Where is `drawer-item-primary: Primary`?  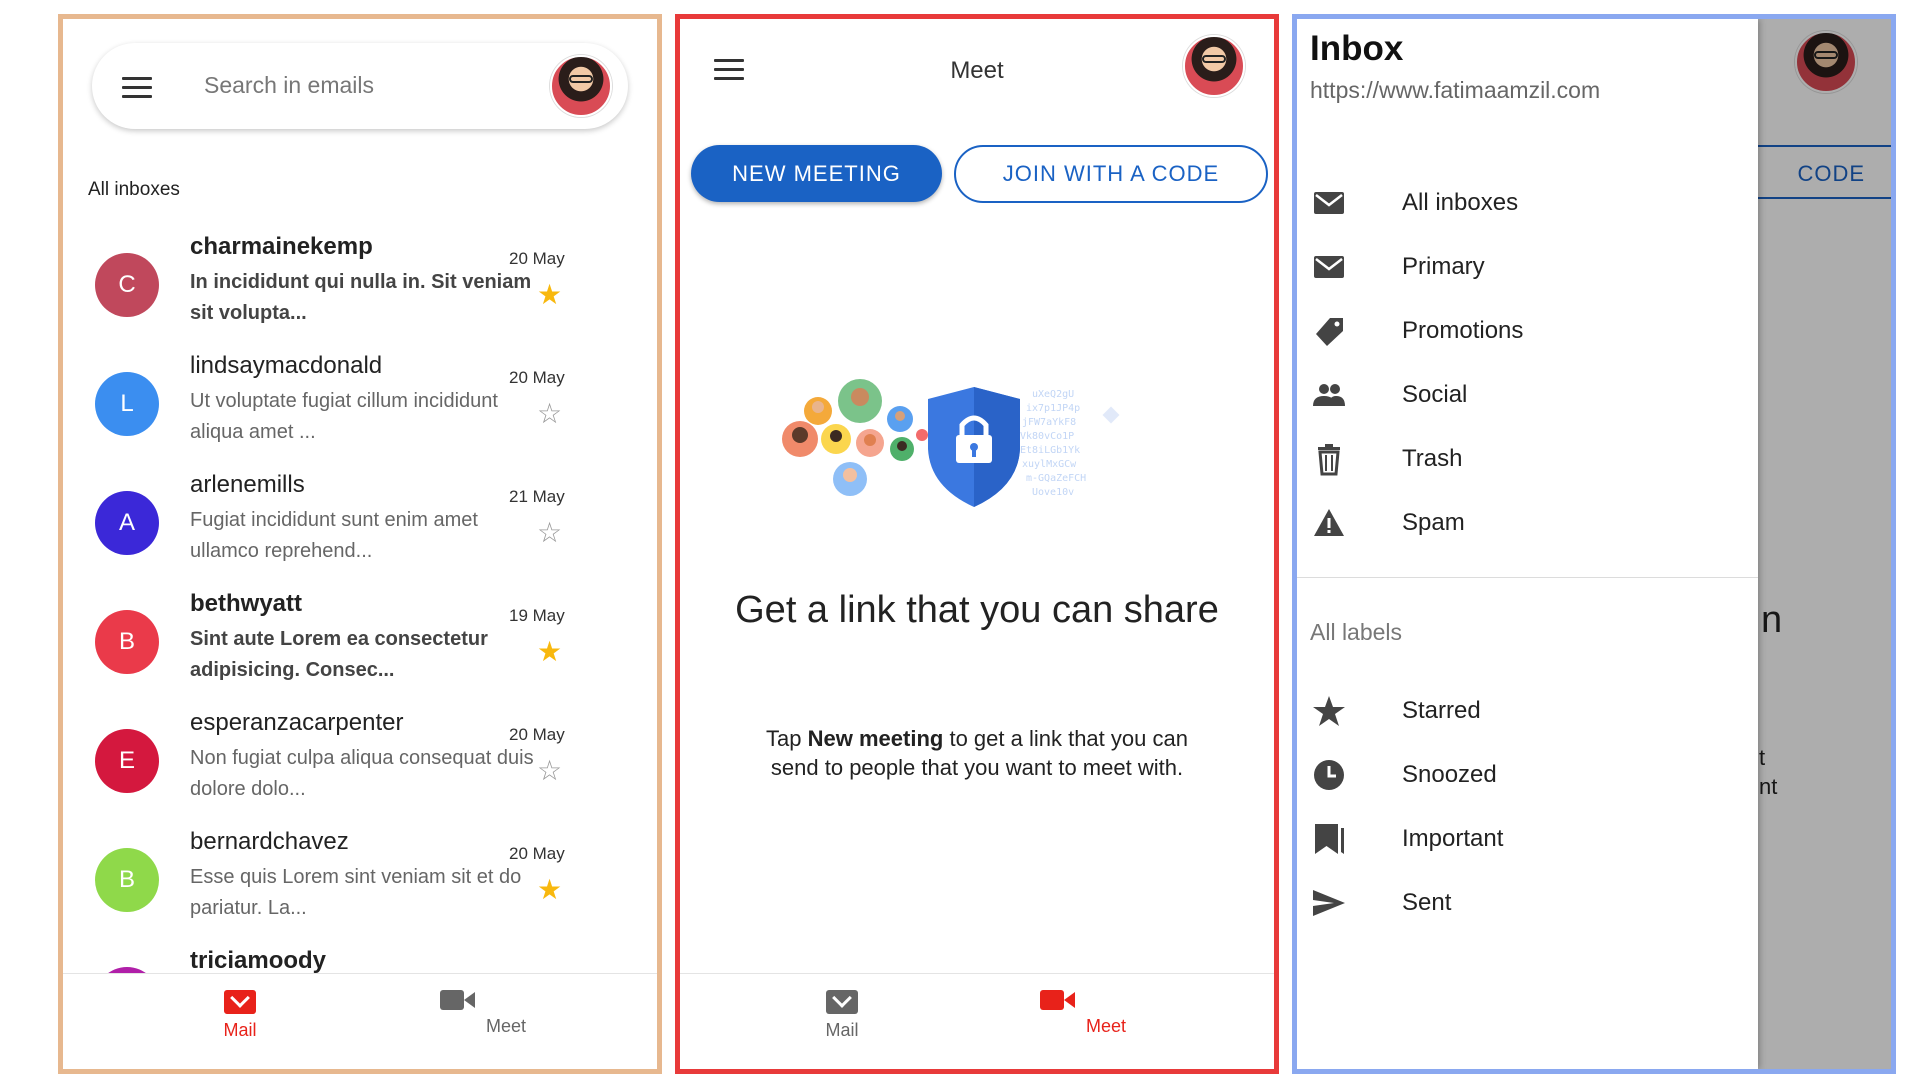 drawer-item-primary: Primary is located at coordinates (1527, 268).